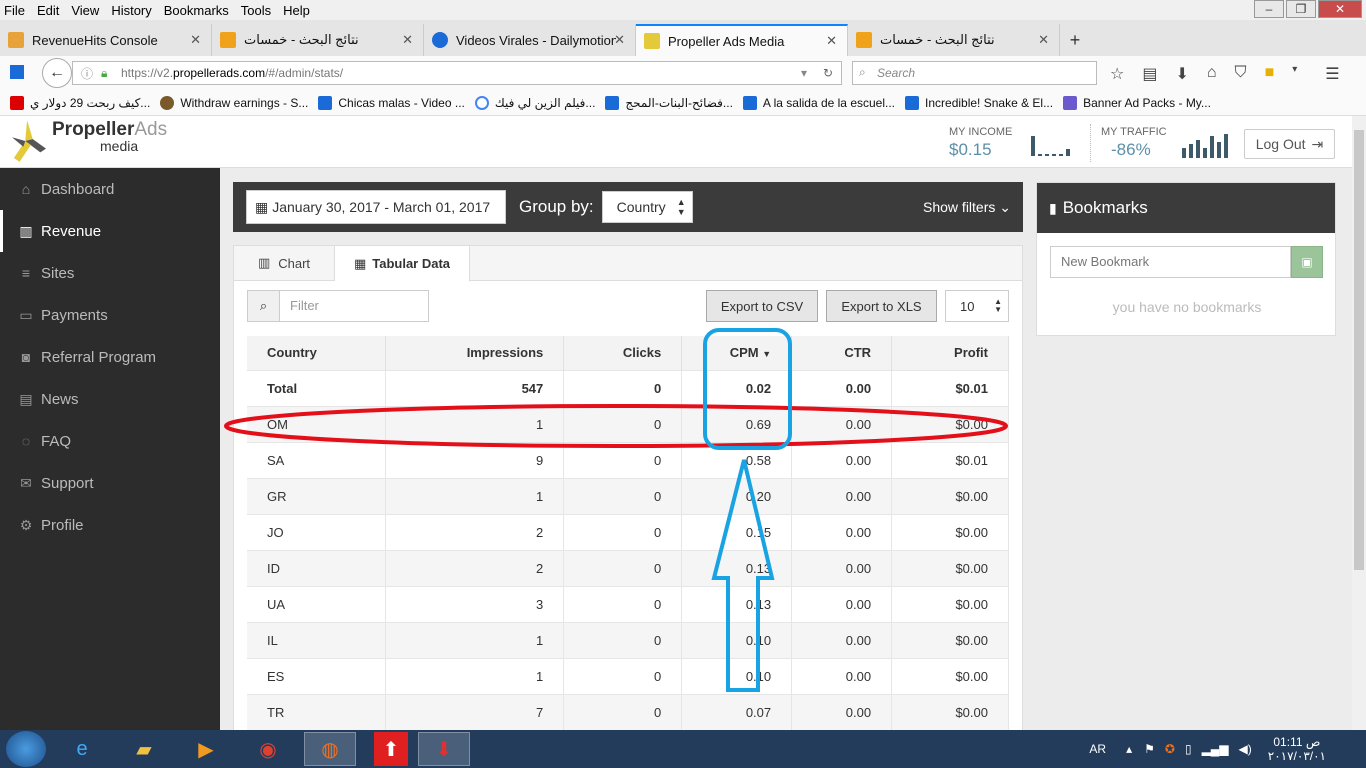 Image resolution: width=1366 pixels, height=768 pixels. Describe the element at coordinates (1170, 749) in the screenshot. I see `avast-icon: ✪` at that location.